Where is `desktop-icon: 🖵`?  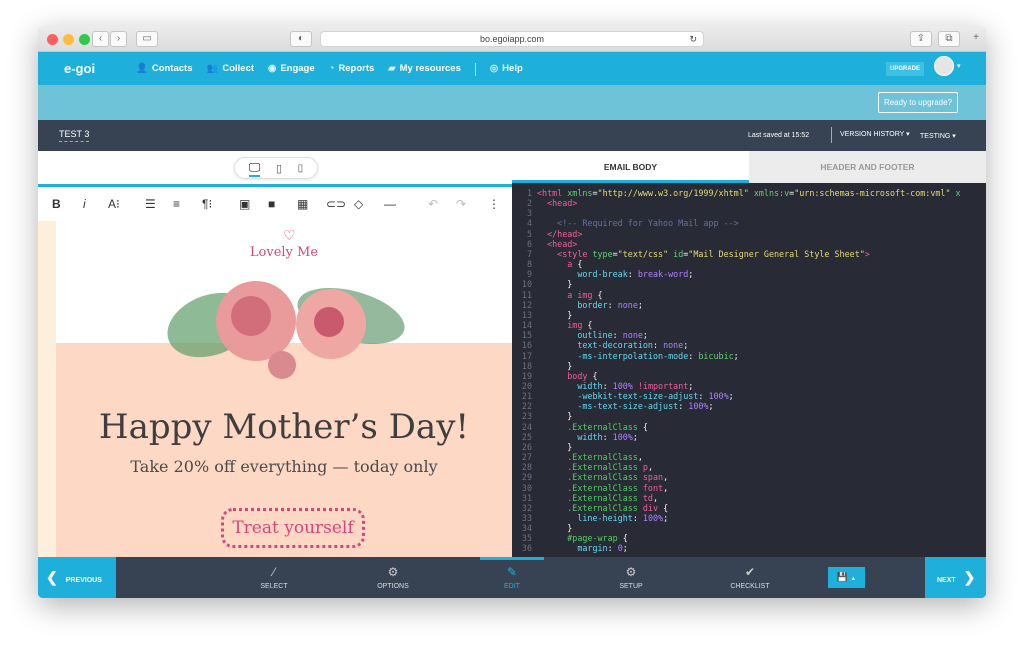 desktop-icon: 🖵 is located at coordinates (254, 168).